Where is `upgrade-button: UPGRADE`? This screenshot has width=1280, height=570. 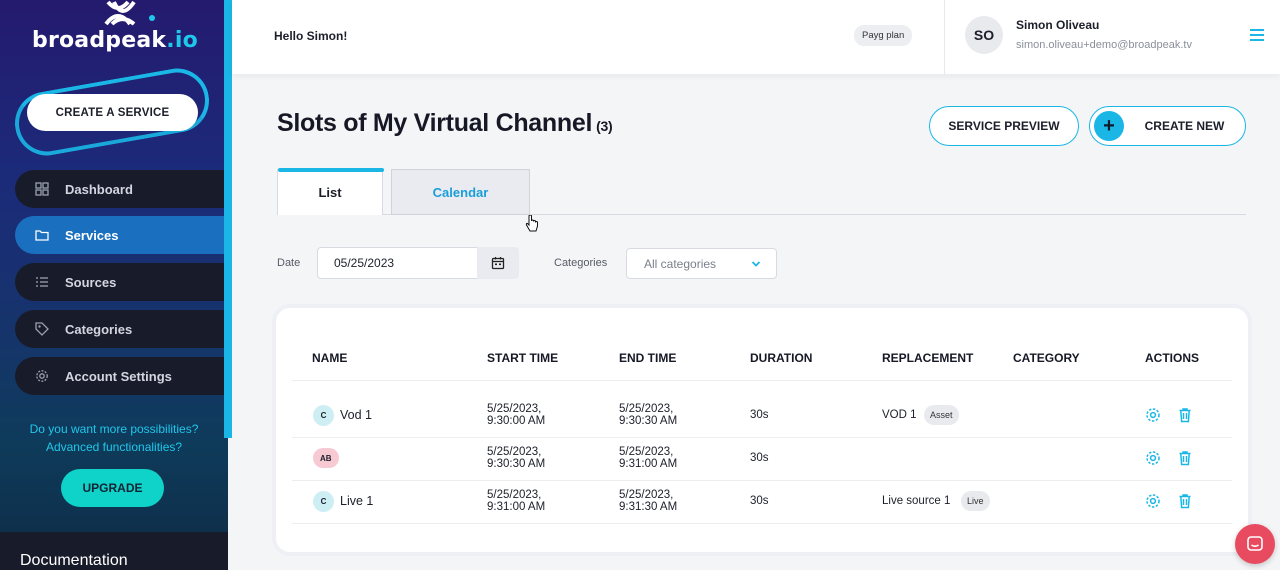
upgrade-button: UPGRADE is located at coordinates (112, 488).